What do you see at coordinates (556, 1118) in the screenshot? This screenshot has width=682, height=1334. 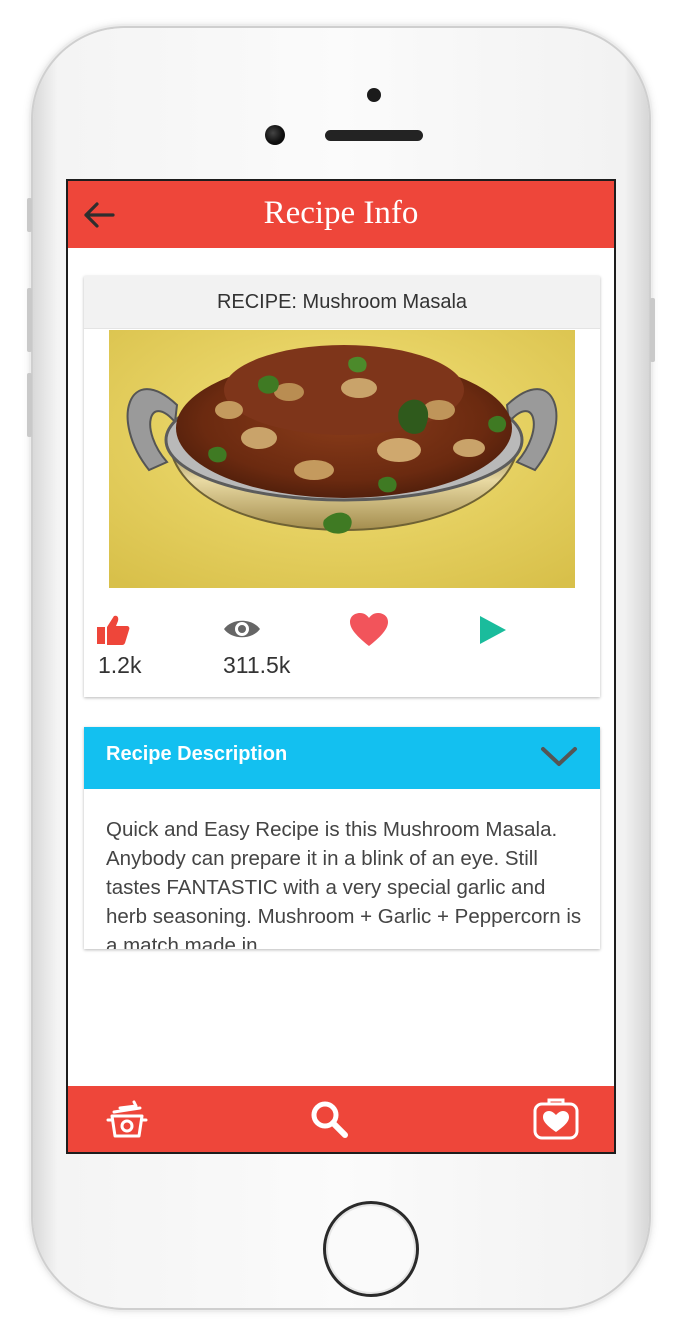 I see `heart-bag-icon` at bounding box center [556, 1118].